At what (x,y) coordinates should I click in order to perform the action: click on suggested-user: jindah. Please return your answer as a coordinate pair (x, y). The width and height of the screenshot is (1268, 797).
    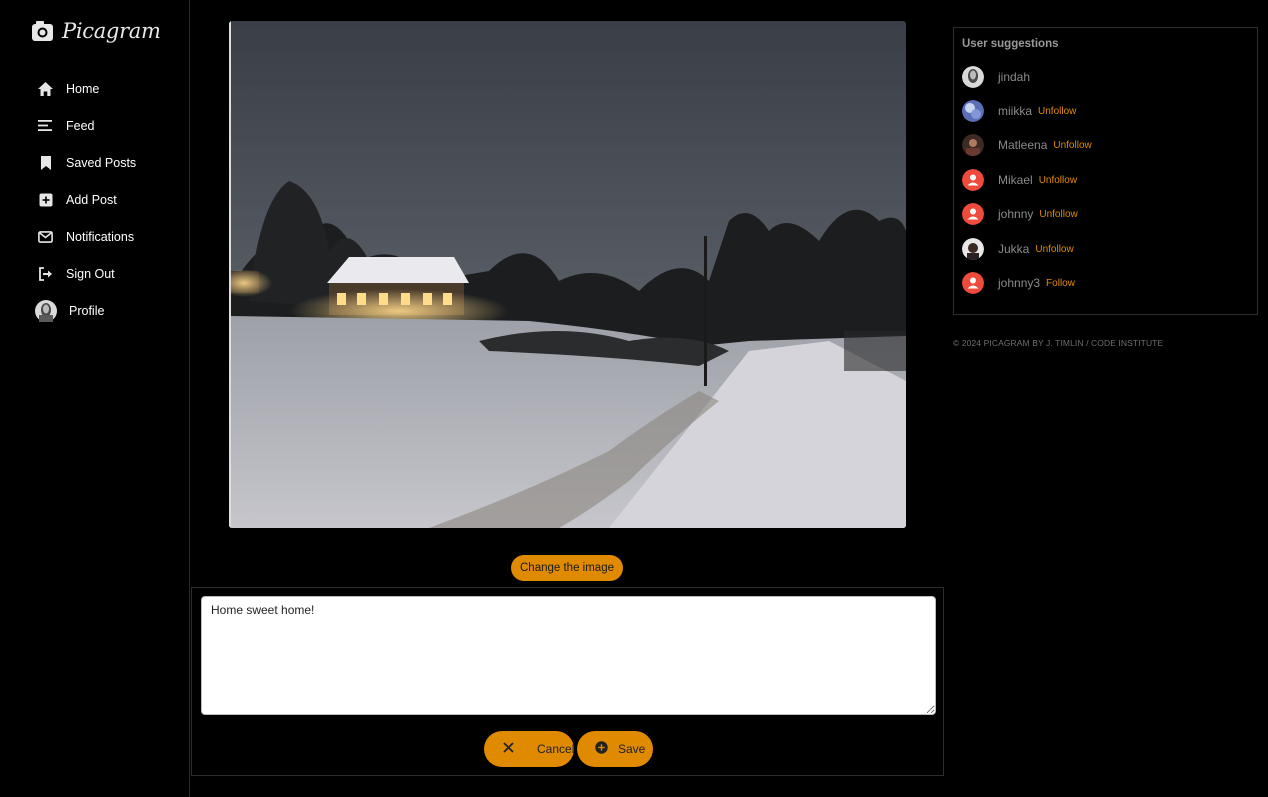
    Looking at the image, I should click on (999, 77).